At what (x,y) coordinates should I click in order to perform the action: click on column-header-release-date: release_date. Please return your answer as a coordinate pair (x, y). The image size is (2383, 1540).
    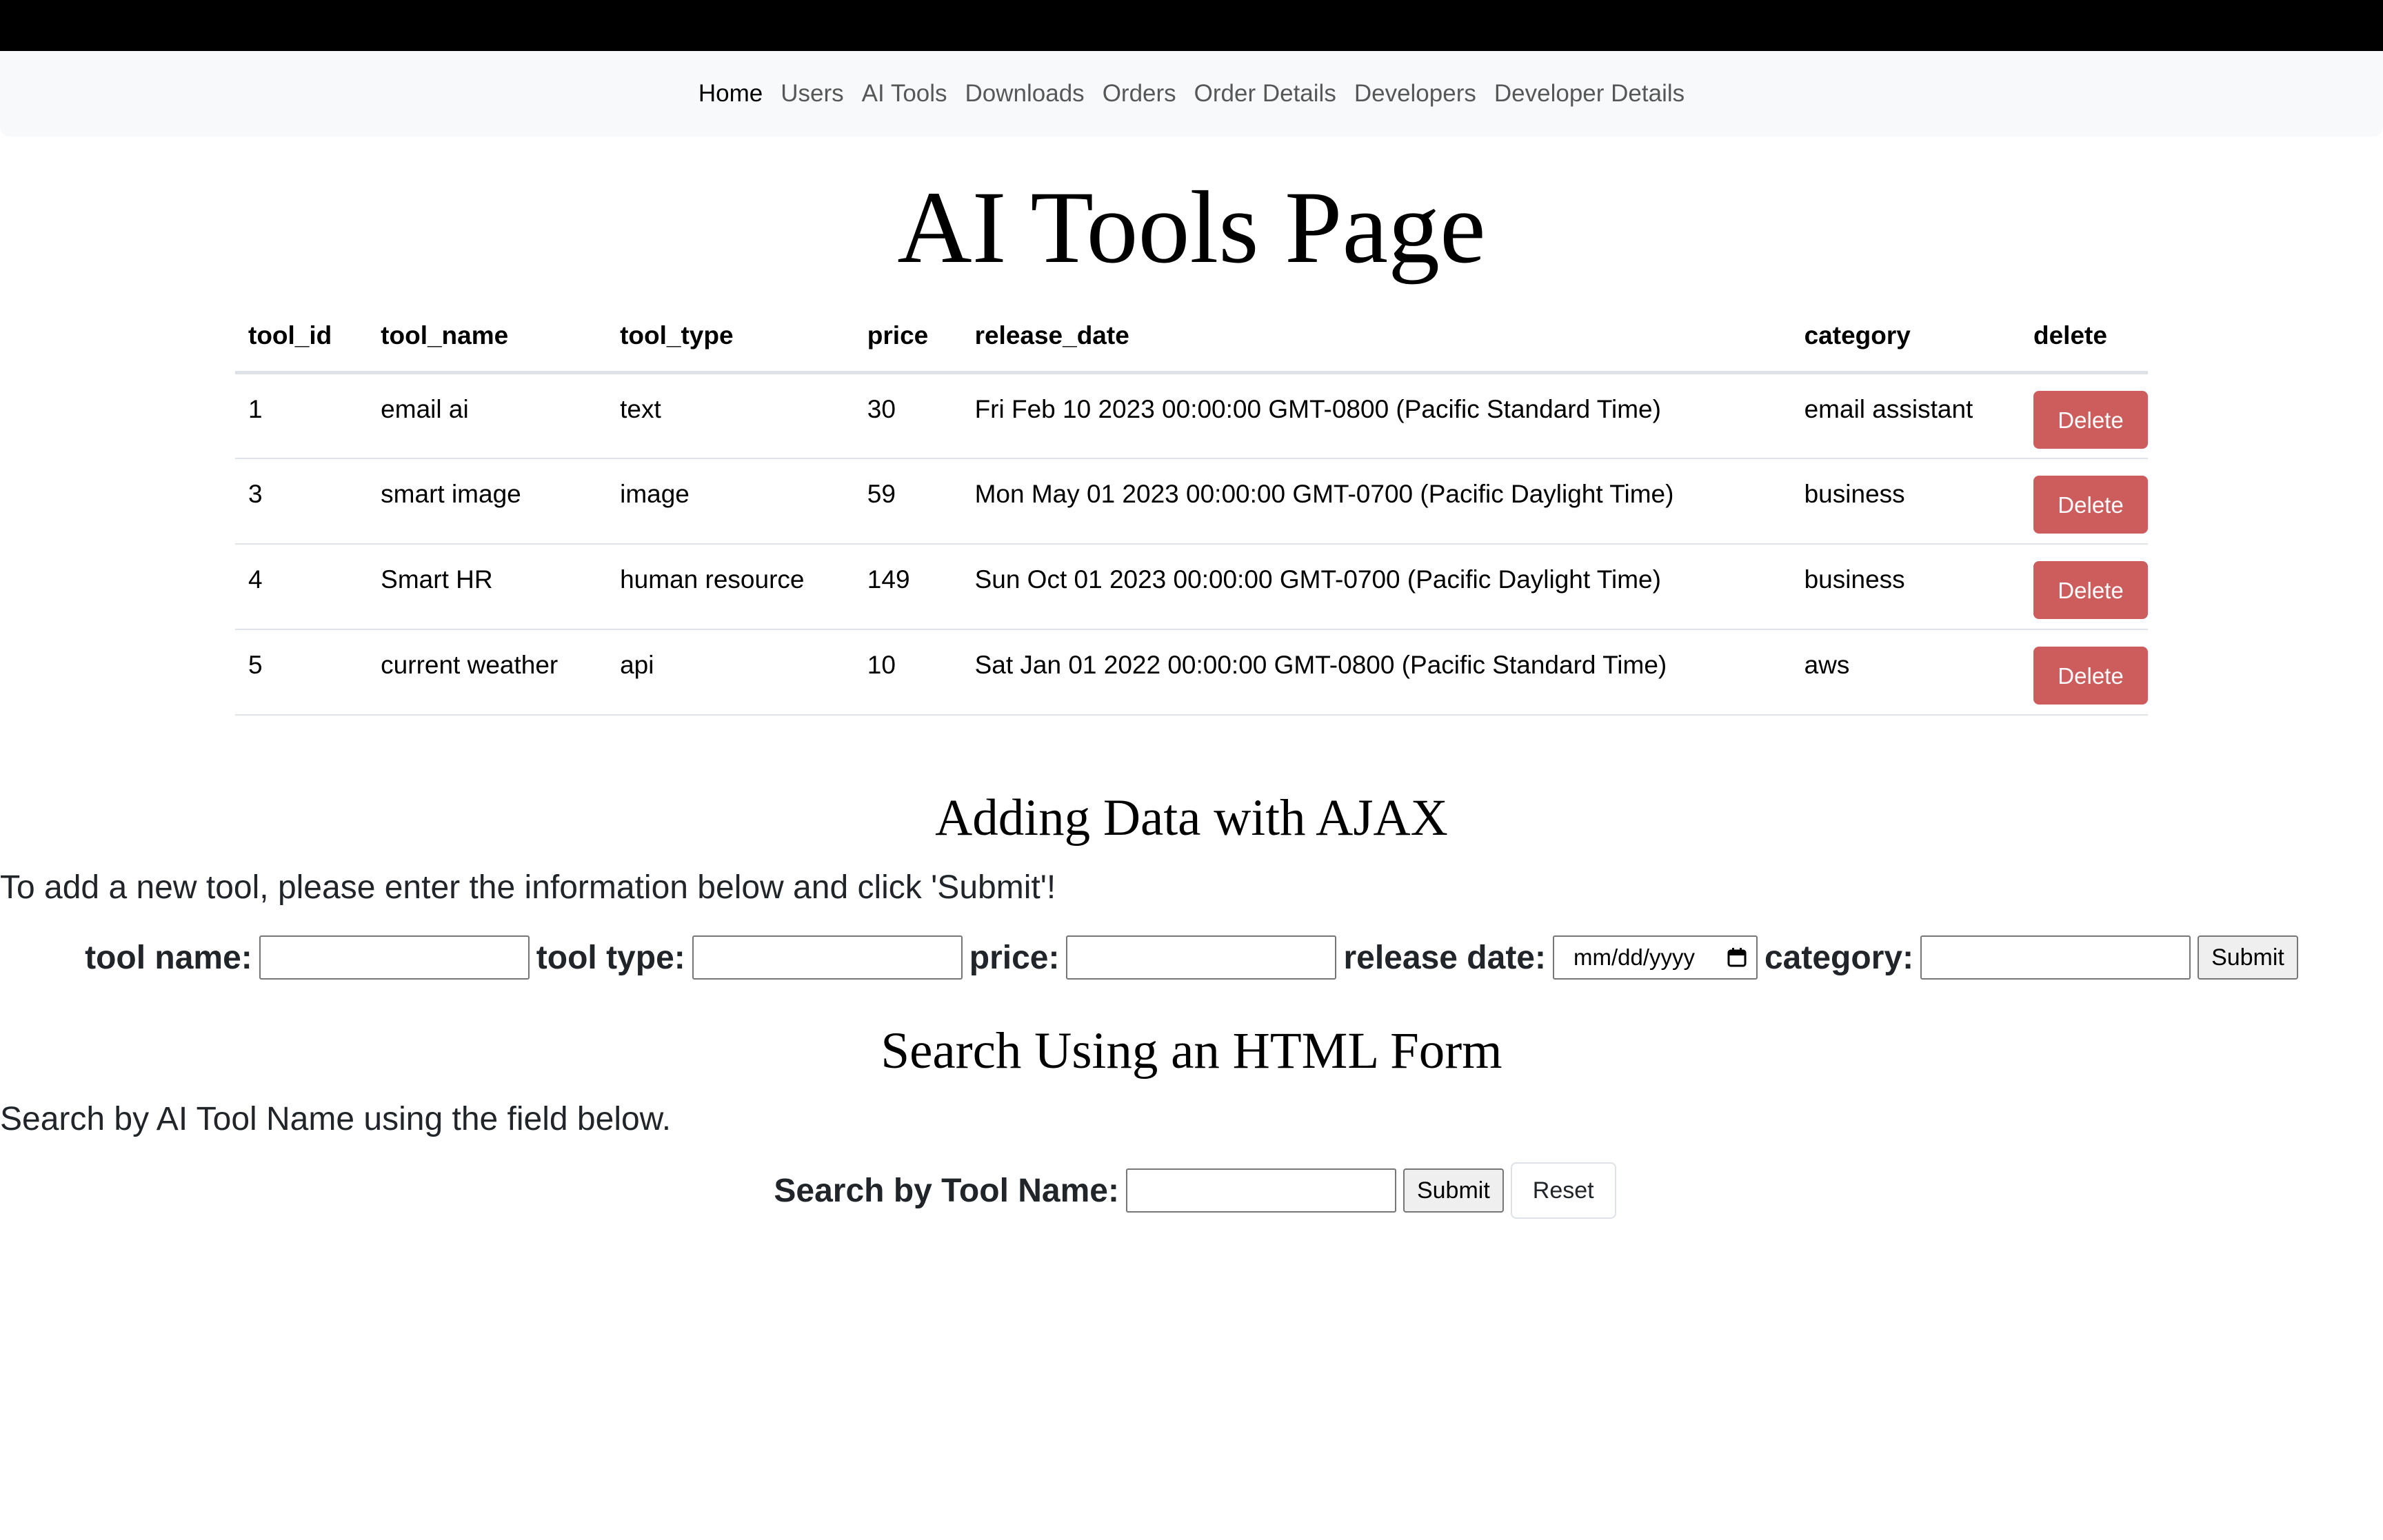
    Looking at the image, I should click on (1376, 338).